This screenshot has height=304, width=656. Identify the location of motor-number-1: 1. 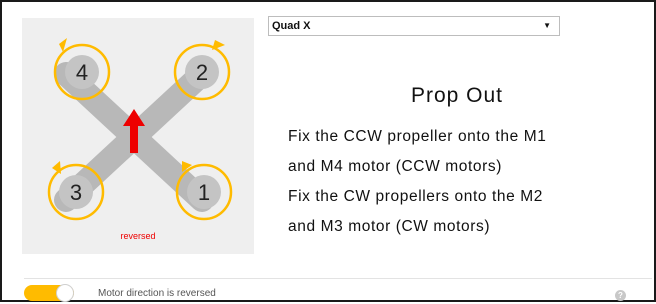
(204, 192).